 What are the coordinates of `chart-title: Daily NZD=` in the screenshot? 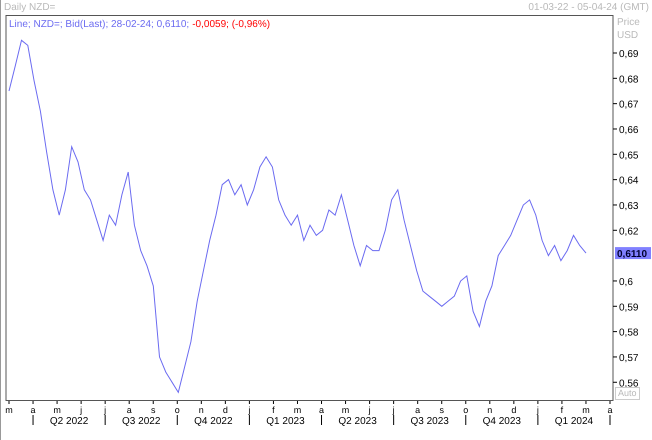 It's located at (30, 8).